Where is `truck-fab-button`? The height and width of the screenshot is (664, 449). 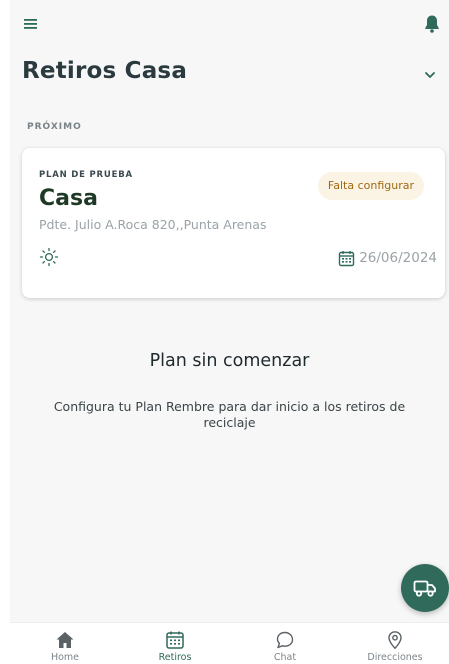
truck-fab-button is located at coordinates (425, 588).